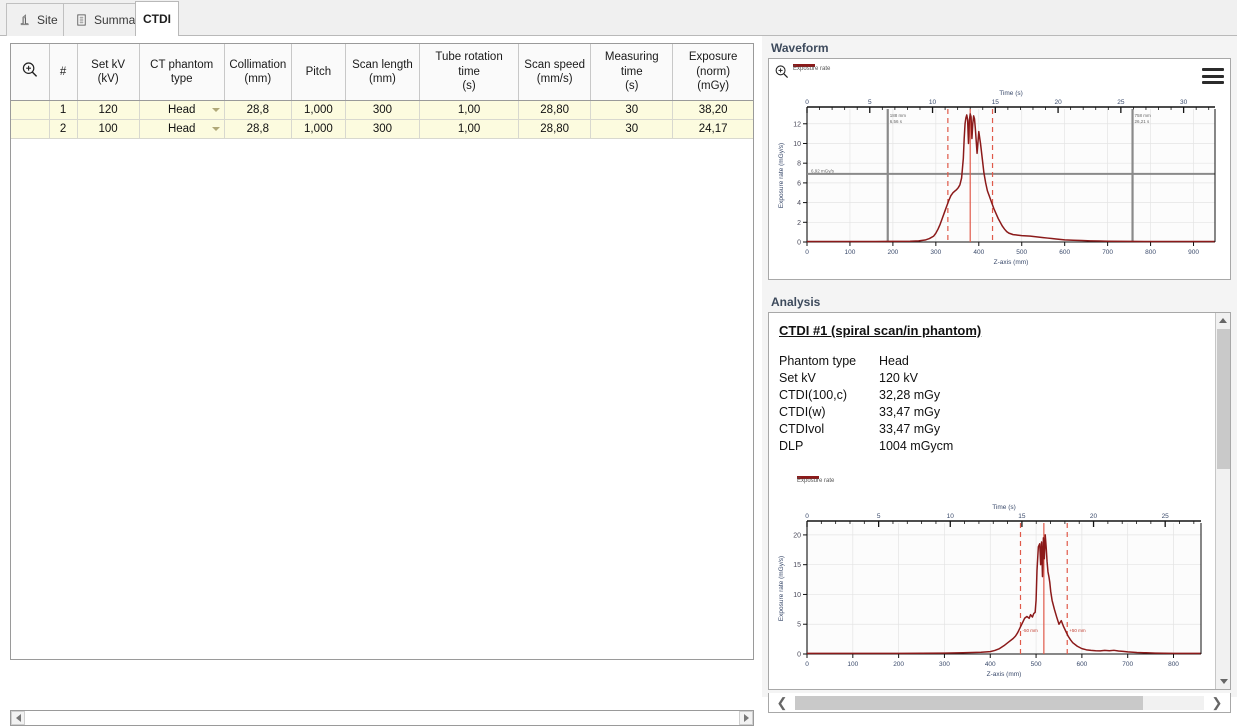 The width and height of the screenshot is (1237, 726). I want to click on tab-ctdi: CTDI, so click(157, 18).